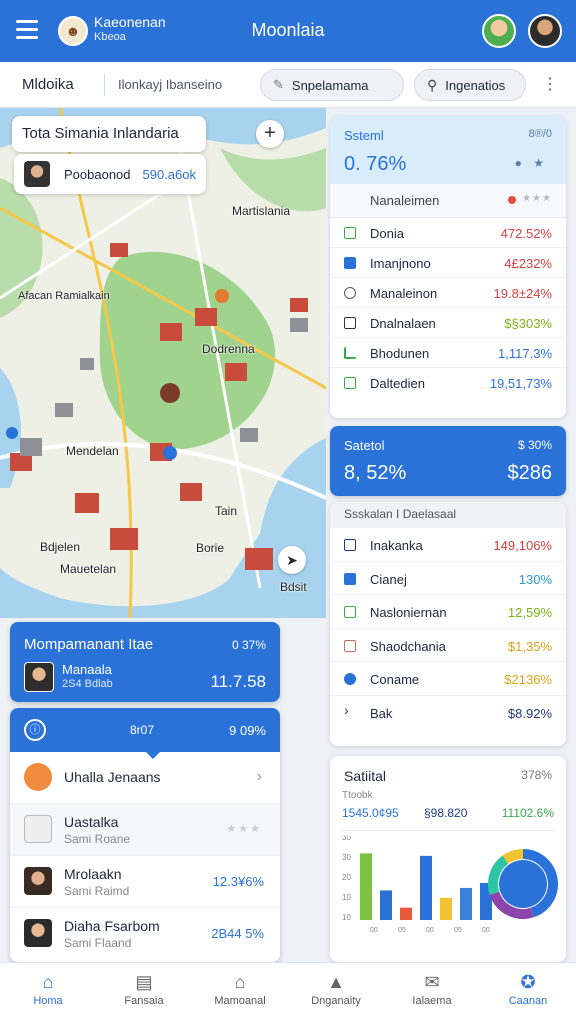  What do you see at coordinates (48, 84) in the screenshot?
I see `tab-active: Mldoika` at bounding box center [48, 84].